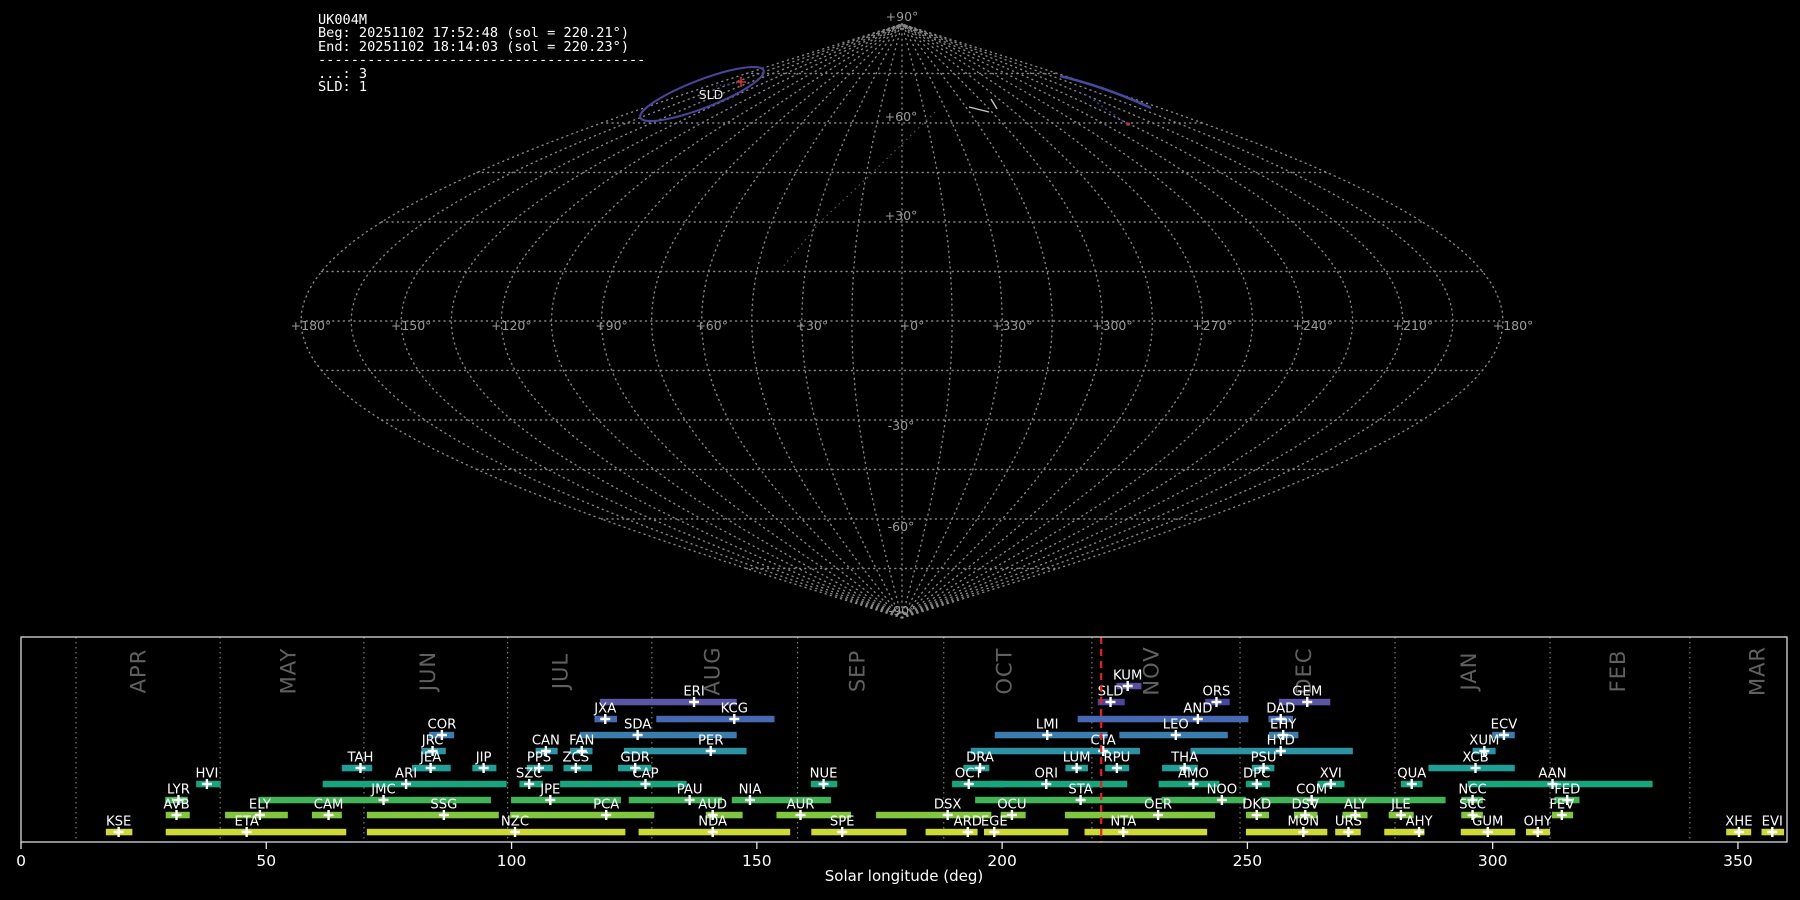 This screenshot has width=1800, height=900. What do you see at coordinates (1493, 861) in the screenshot?
I see `x-tick-label-300: 300` at bounding box center [1493, 861].